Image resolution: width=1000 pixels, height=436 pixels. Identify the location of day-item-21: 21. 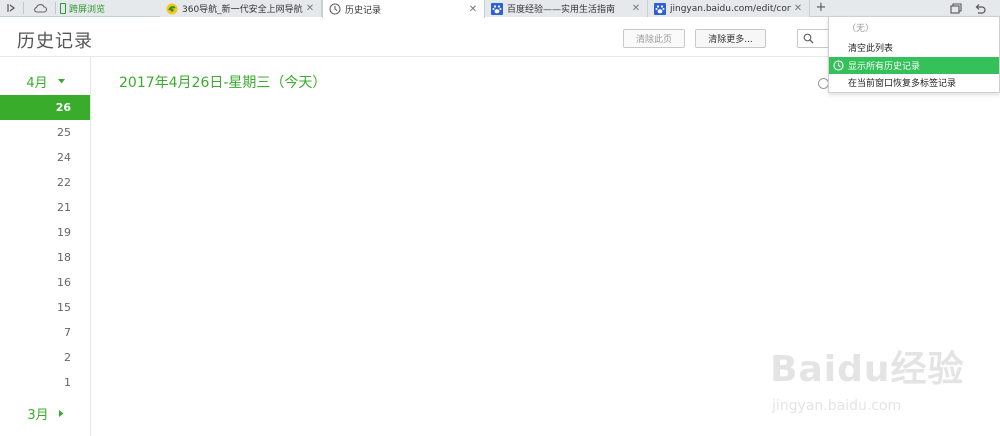
(45, 207).